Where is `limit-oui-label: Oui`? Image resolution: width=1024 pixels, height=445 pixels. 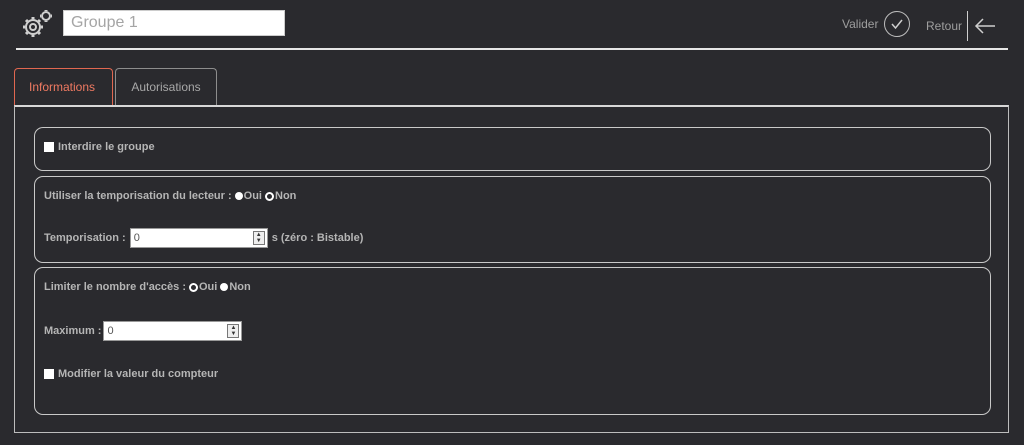
limit-oui-label: Oui is located at coordinates (208, 287).